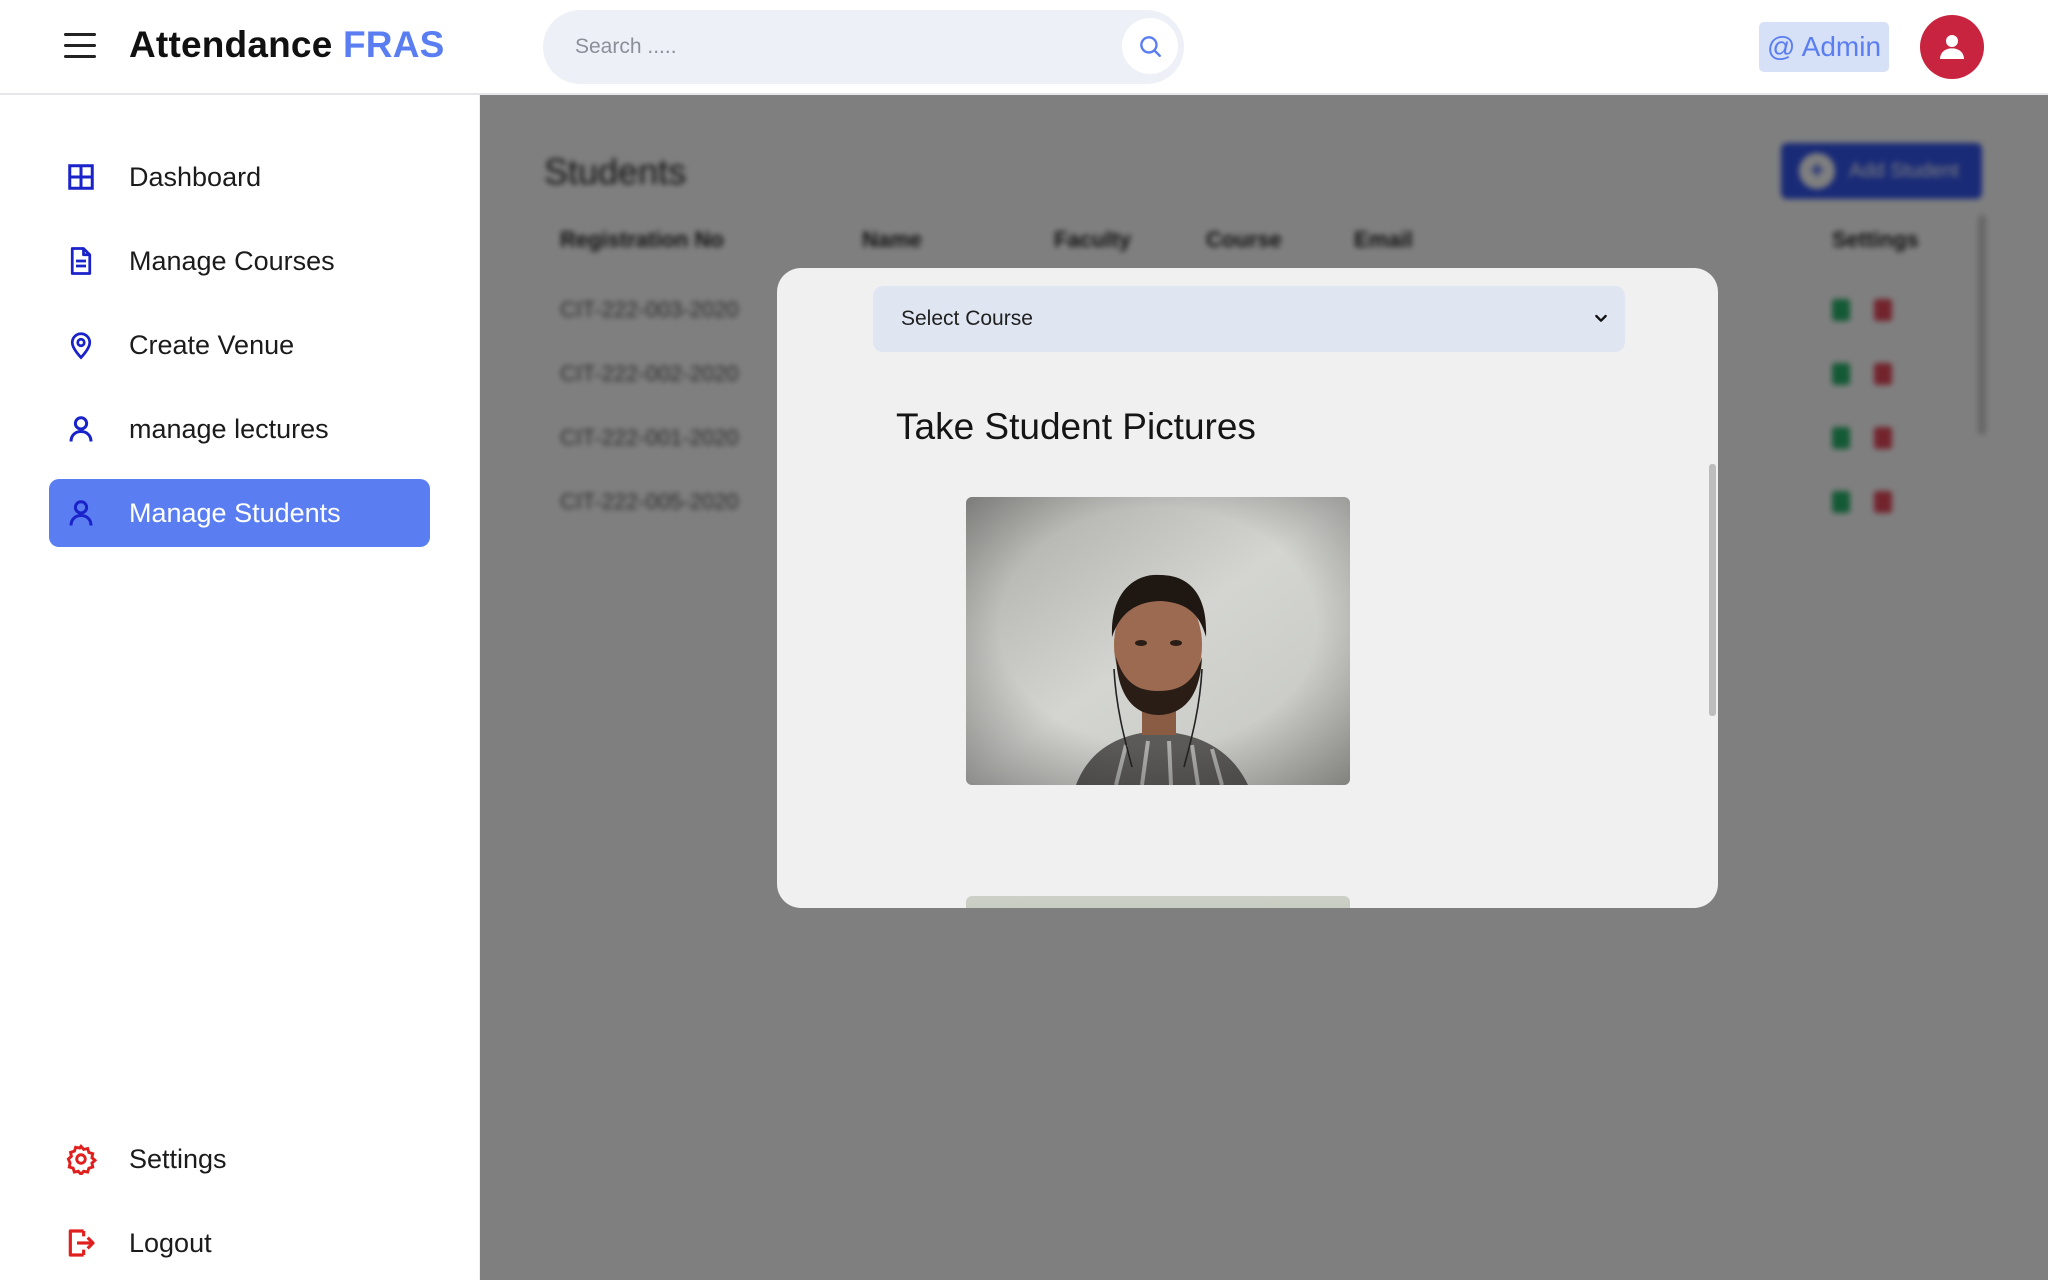 The width and height of the screenshot is (2048, 1280). I want to click on logo-accent-text: FRAS, so click(393, 44).